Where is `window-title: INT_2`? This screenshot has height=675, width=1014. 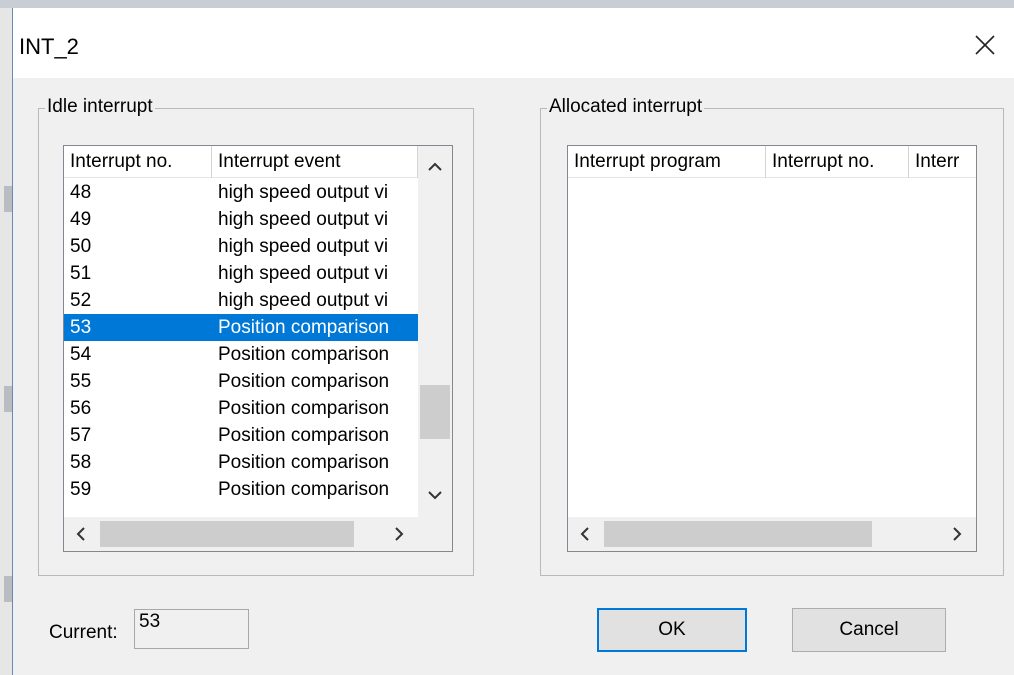
window-title: INT_2 is located at coordinates (49, 46).